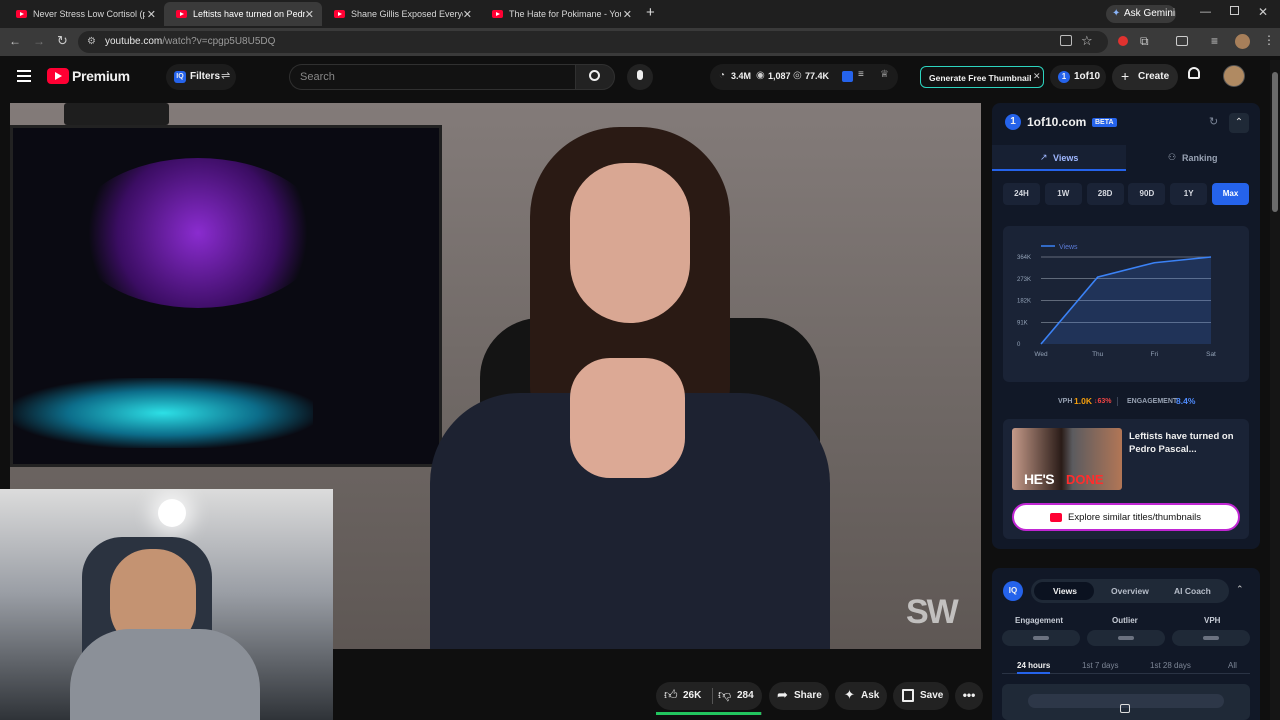 The height and width of the screenshot is (720, 1280). Describe the element at coordinates (804, 77) in the screenshot. I see `video-stats-bar: ◔ 3.4M ◉ 1,087 ◎ 77.4K ≡ ♕` at that location.